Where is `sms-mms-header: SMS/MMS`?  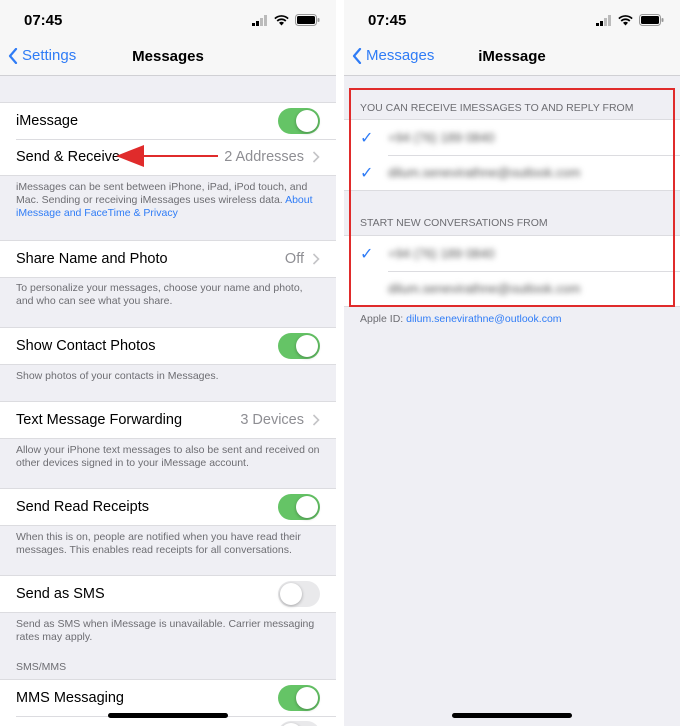 sms-mms-header: SMS/MMS is located at coordinates (41, 667).